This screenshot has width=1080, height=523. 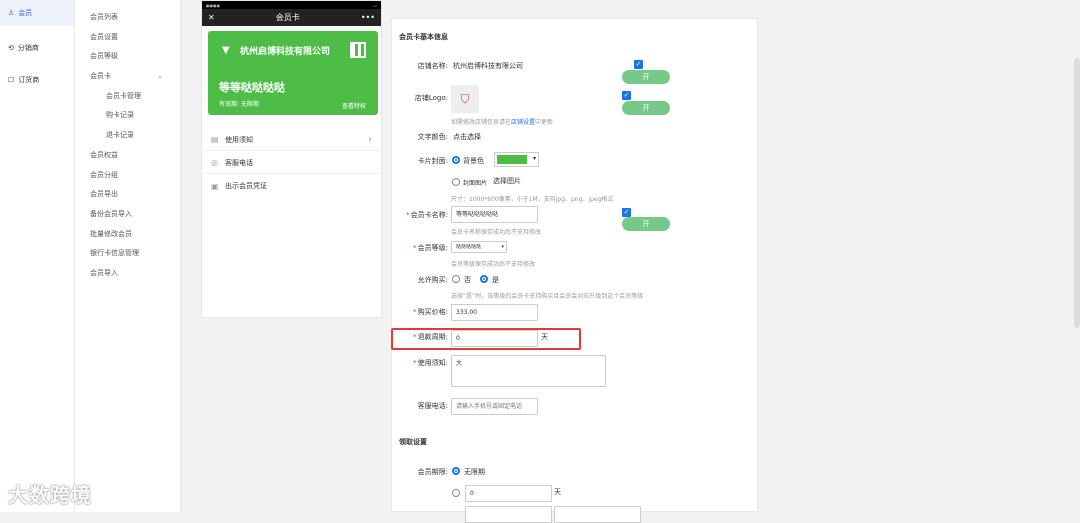 What do you see at coordinates (423, 37) in the screenshot?
I see `section-basic-title: 会员卡基本信息` at bounding box center [423, 37].